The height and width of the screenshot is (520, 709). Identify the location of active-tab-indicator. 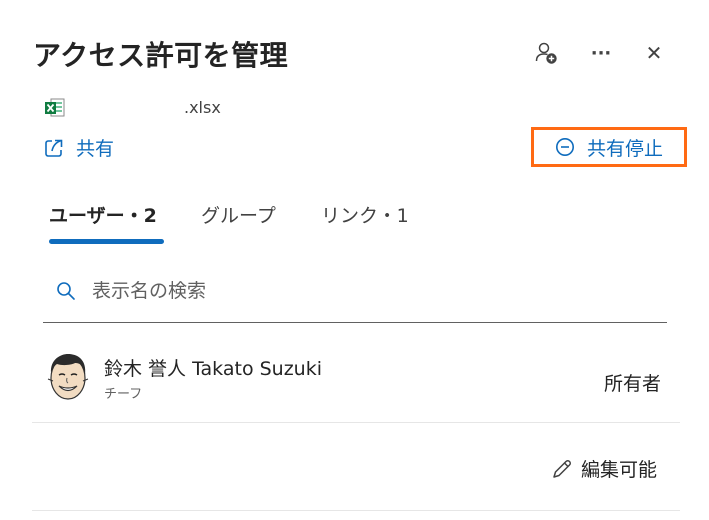
(106, 241).